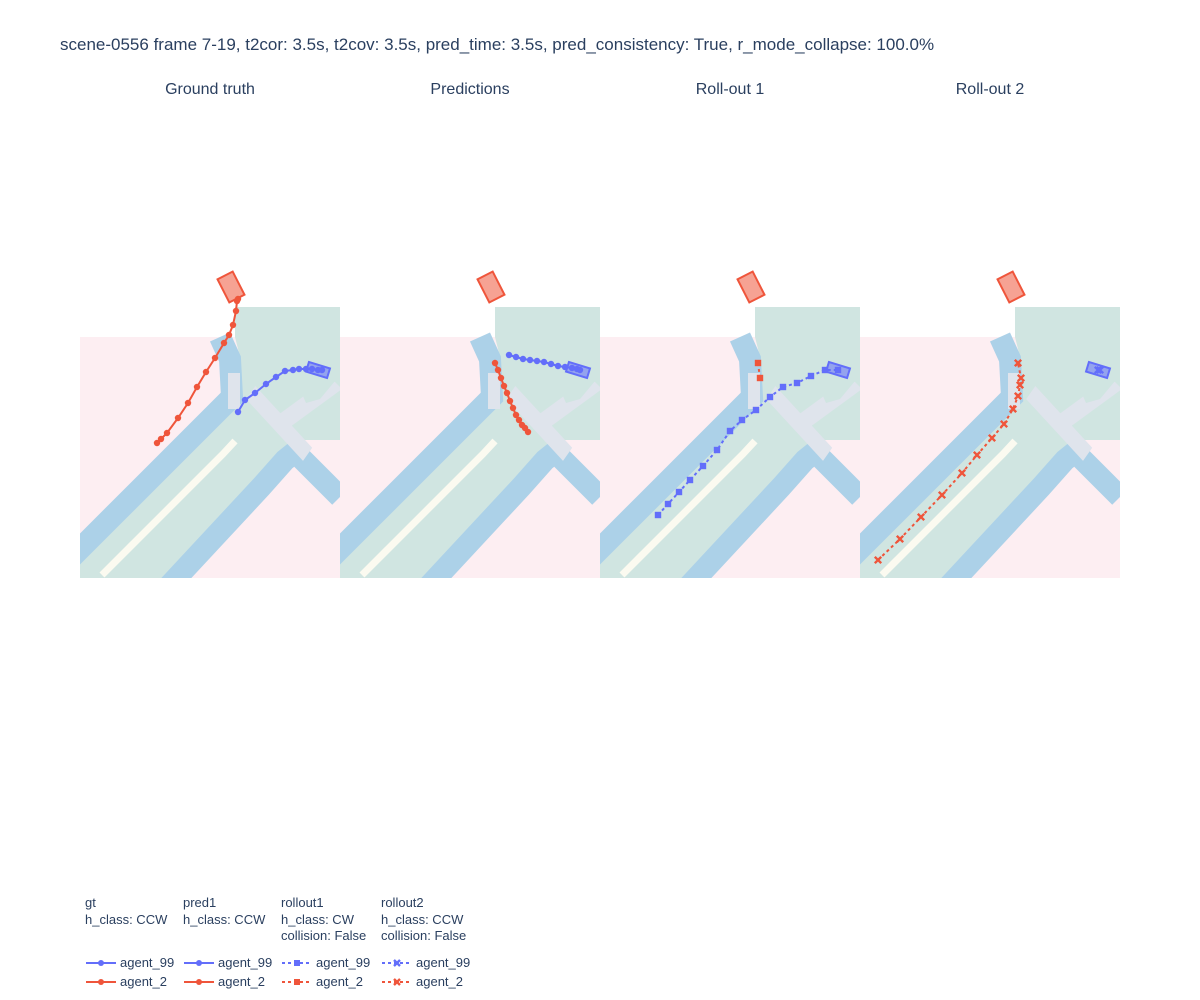 This screenshot has width=1200, height=1000. What do you see at coordinates (402, 902) in the screenshot?
I see `legend-heading: rollout2` at bounding box center [402, 902].